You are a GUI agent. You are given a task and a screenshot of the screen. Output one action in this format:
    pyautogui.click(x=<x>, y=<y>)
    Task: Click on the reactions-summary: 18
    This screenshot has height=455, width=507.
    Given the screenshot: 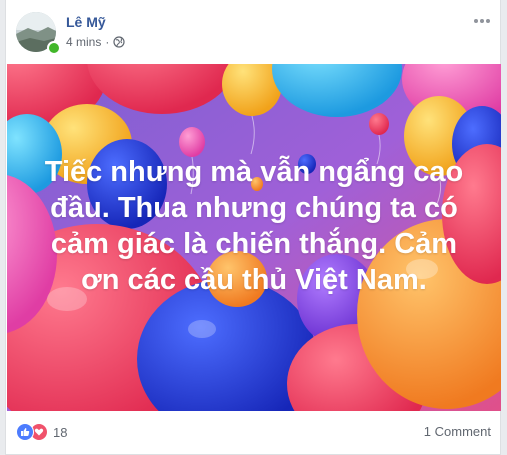 What is the action you would take?
    pyautogui.click(x=41, y=432)
    